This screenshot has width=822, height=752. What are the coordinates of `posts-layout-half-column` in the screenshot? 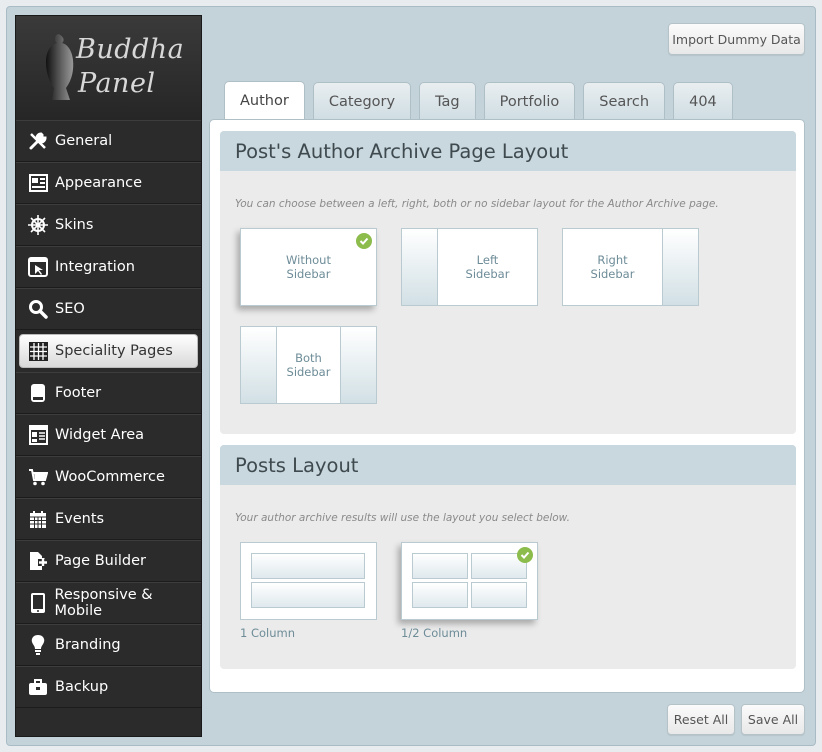 It's located at (469, 581).